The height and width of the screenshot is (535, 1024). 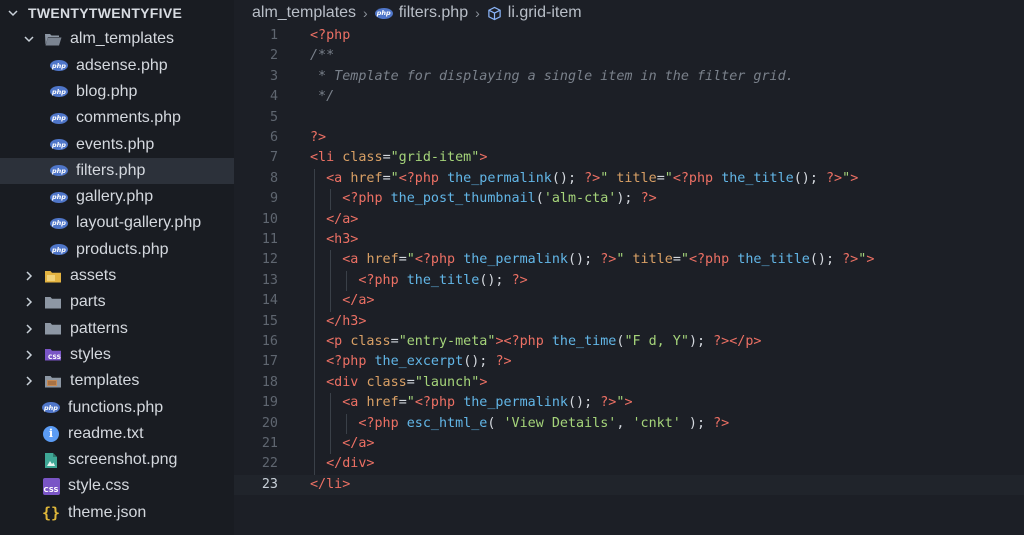 What do you see at coordinates (608, 403) in the screenshot?
I see `code-token: ?>` at bounding box center [608, 403].